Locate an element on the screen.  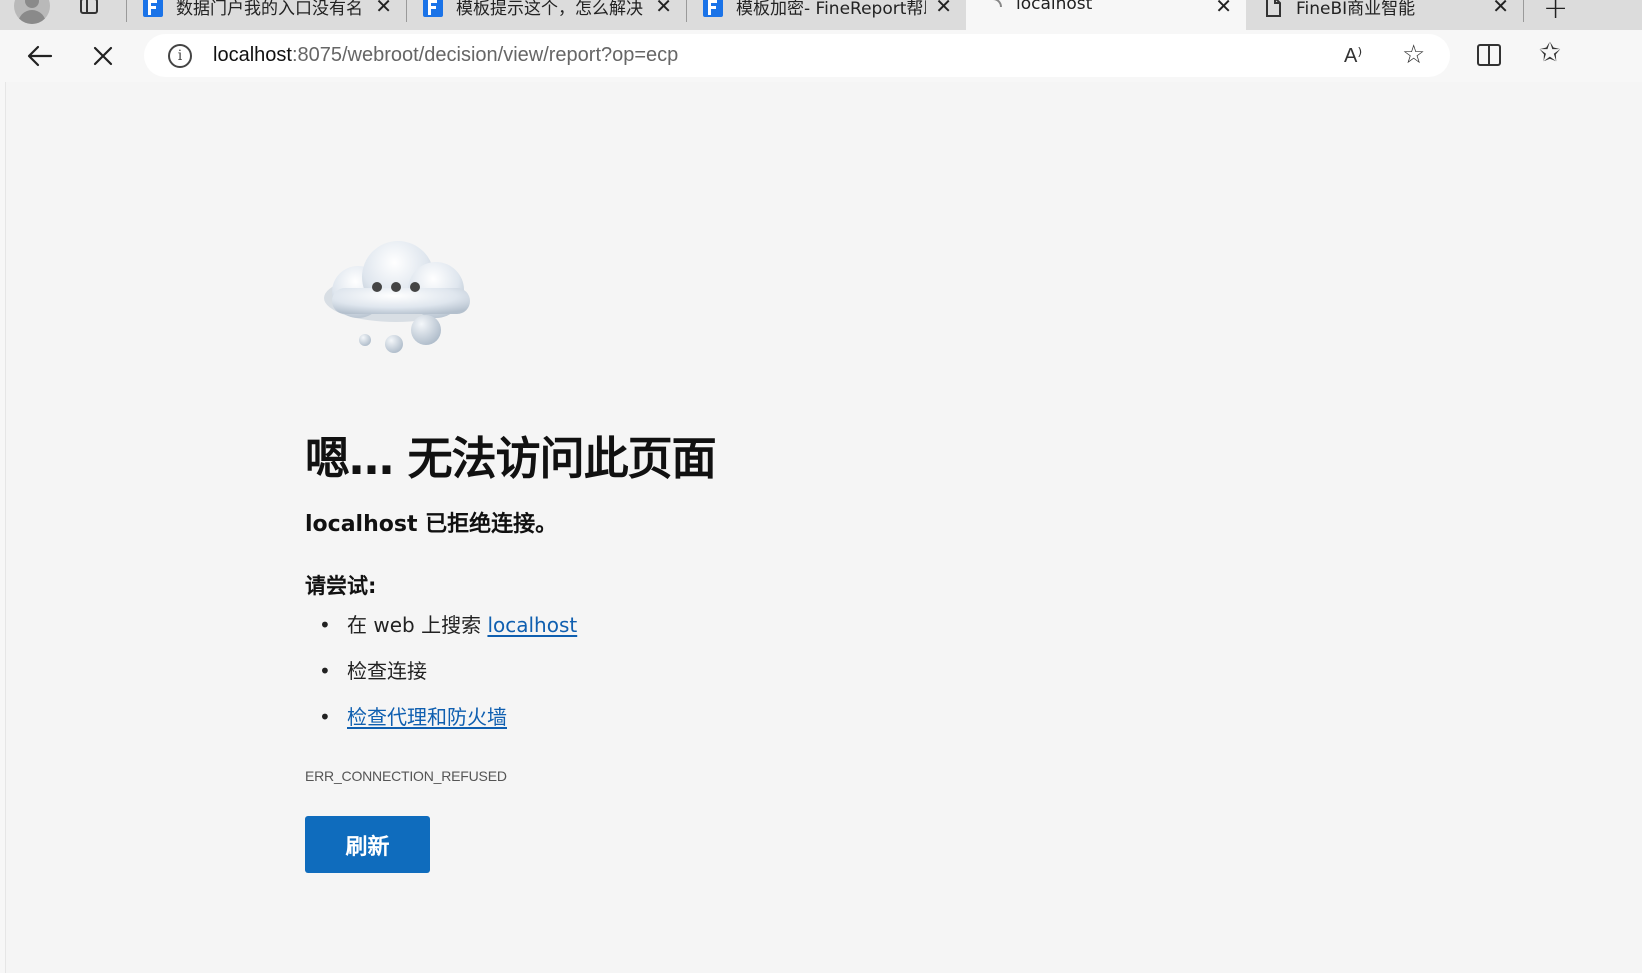
error-heading: 嗯… 无法访问此页面 is located at coordinates (511, 458).